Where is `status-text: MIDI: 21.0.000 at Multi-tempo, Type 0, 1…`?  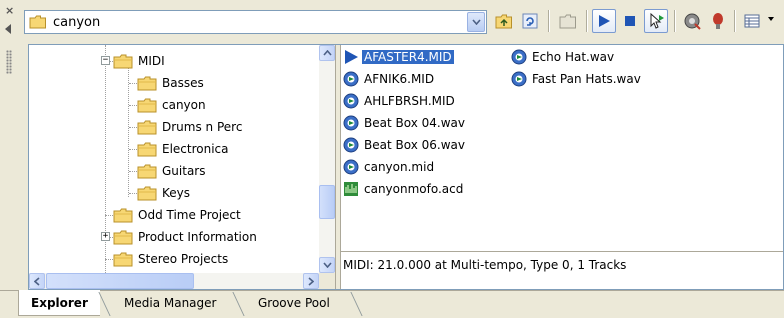
status-text: MIDI: 21.0.000 at Multi-tempo, Type 0, 1… is located at coordinates (485, 265).